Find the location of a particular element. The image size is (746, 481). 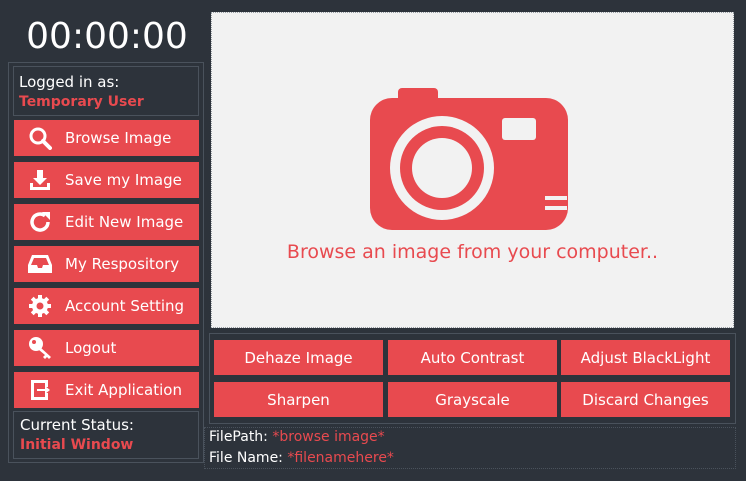

logout-label: Logout is located at coordinates (91, 348).